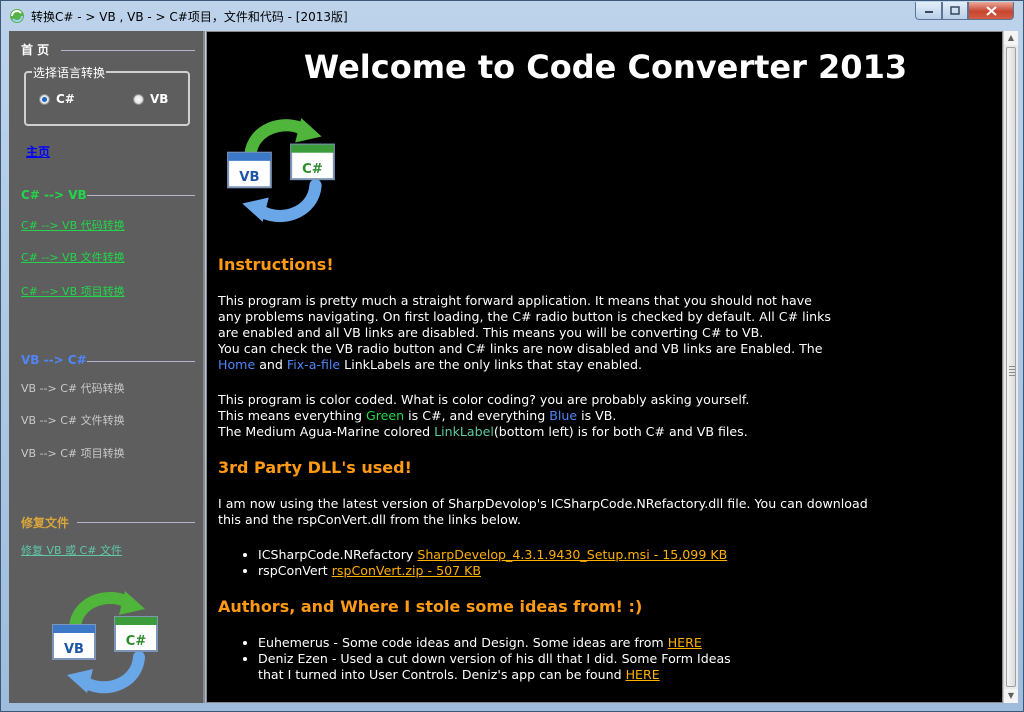 The height and width of the screenshot is (712, 1024). Describe the element at coordinates (136, 522) in the screenshot. I see `fix-files-divider` at that location.